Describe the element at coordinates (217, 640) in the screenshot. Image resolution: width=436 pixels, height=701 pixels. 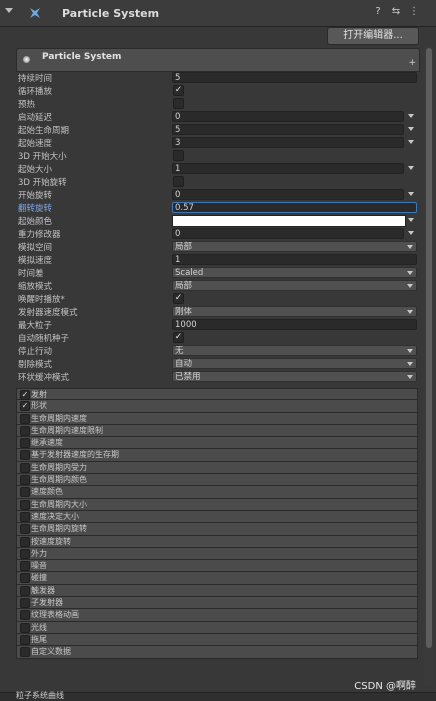
I see `module-header: 拖尾` at that location.